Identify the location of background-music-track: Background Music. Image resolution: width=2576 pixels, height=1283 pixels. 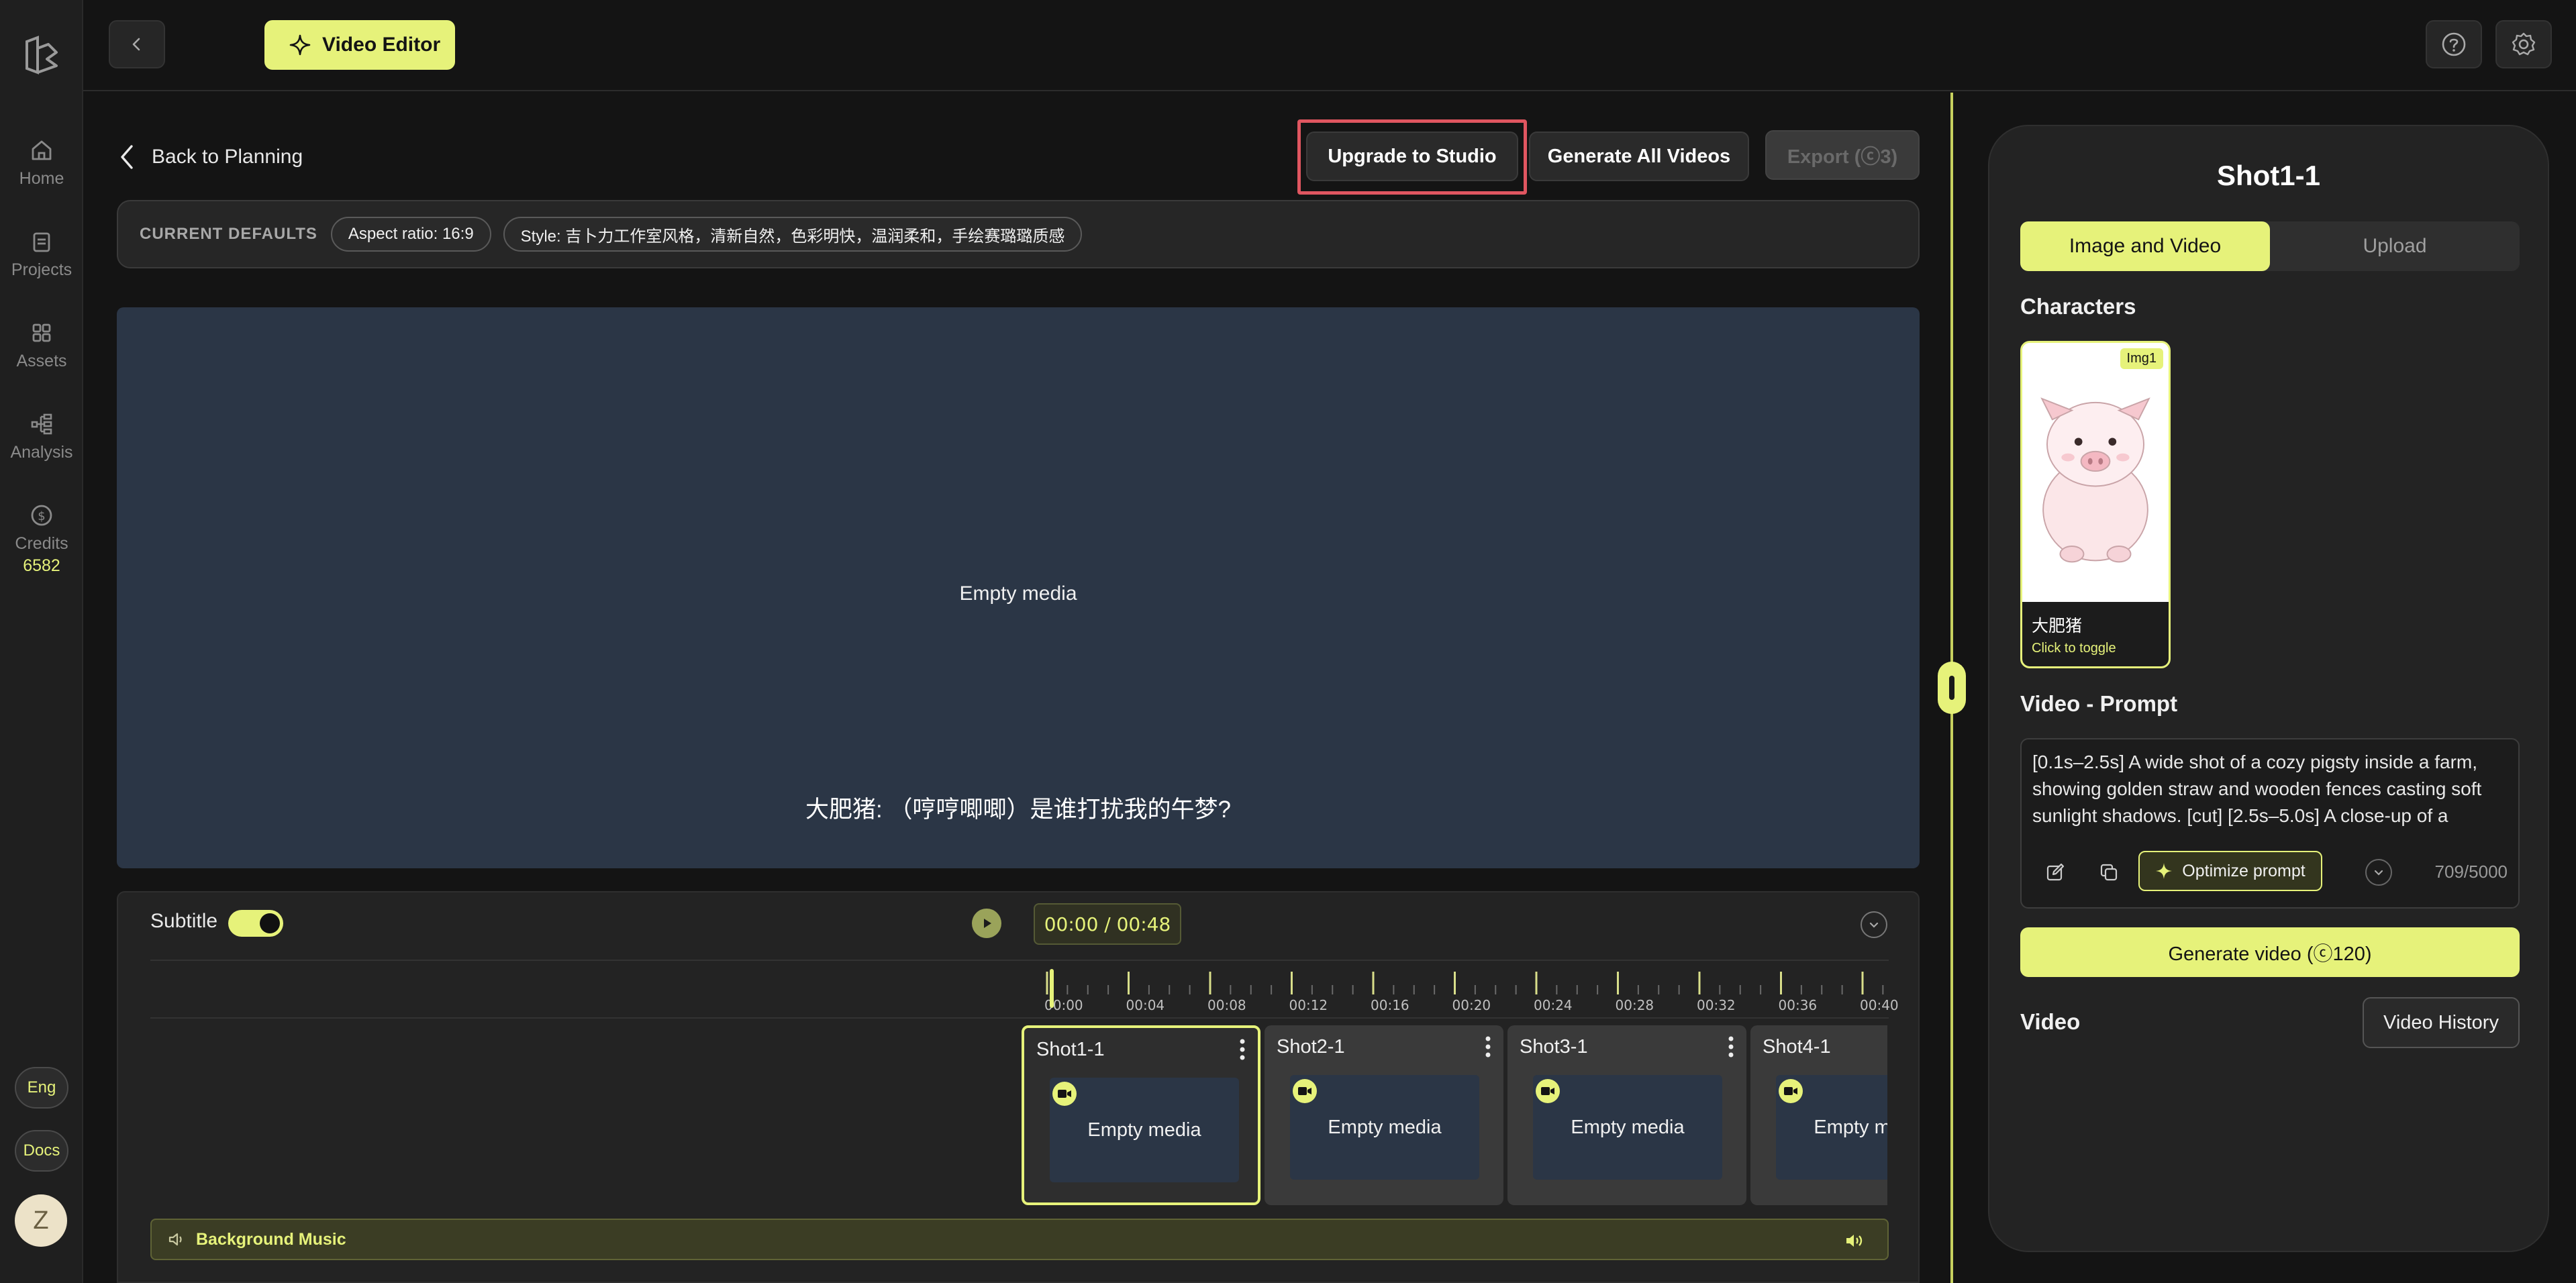
(1019, 1239).